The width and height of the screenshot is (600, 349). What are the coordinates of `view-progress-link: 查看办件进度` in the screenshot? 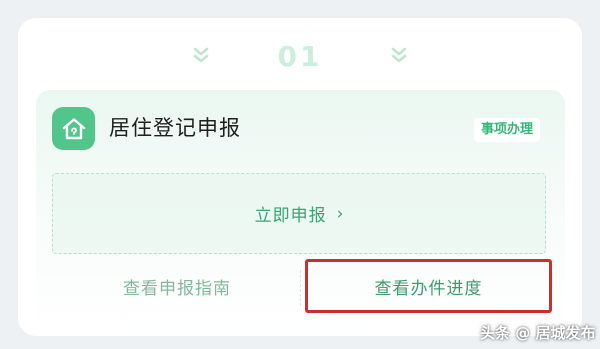 It's located at (428, 286).